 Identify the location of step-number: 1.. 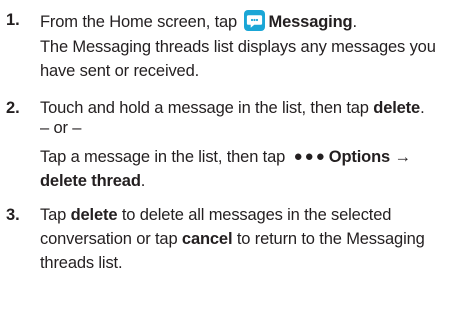
(13, 20).